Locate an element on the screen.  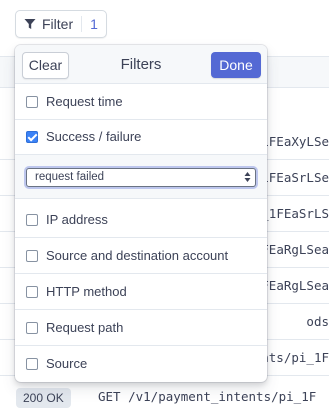
filter-button: Filter 1 is located at coordinates (61, 24).